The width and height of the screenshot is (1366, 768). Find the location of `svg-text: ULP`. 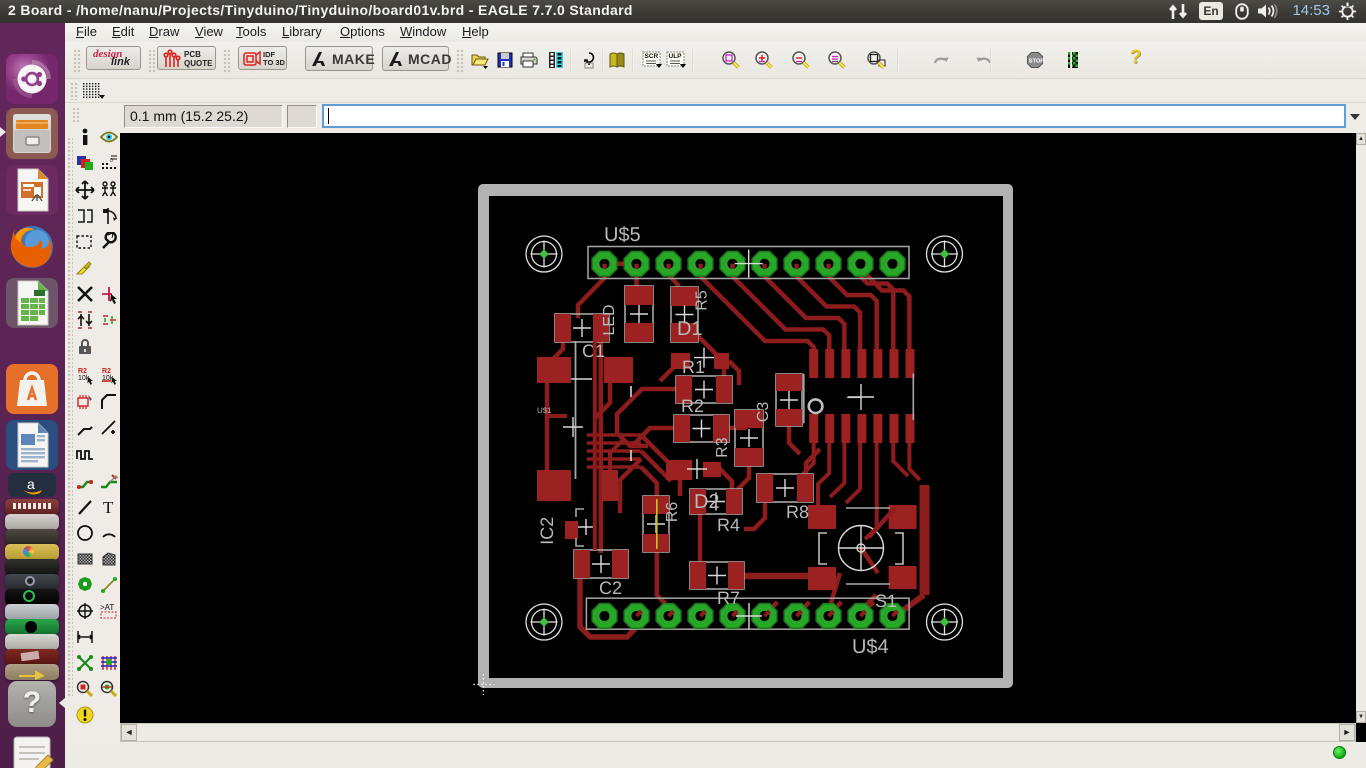

svg-text: ULP is located at coordinates (676, 56).